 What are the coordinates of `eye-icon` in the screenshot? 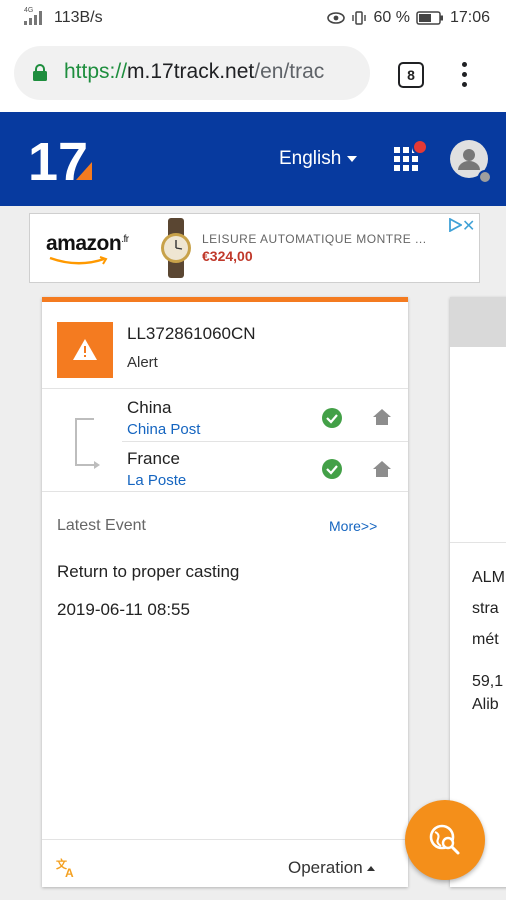 It's located at (336, 18).